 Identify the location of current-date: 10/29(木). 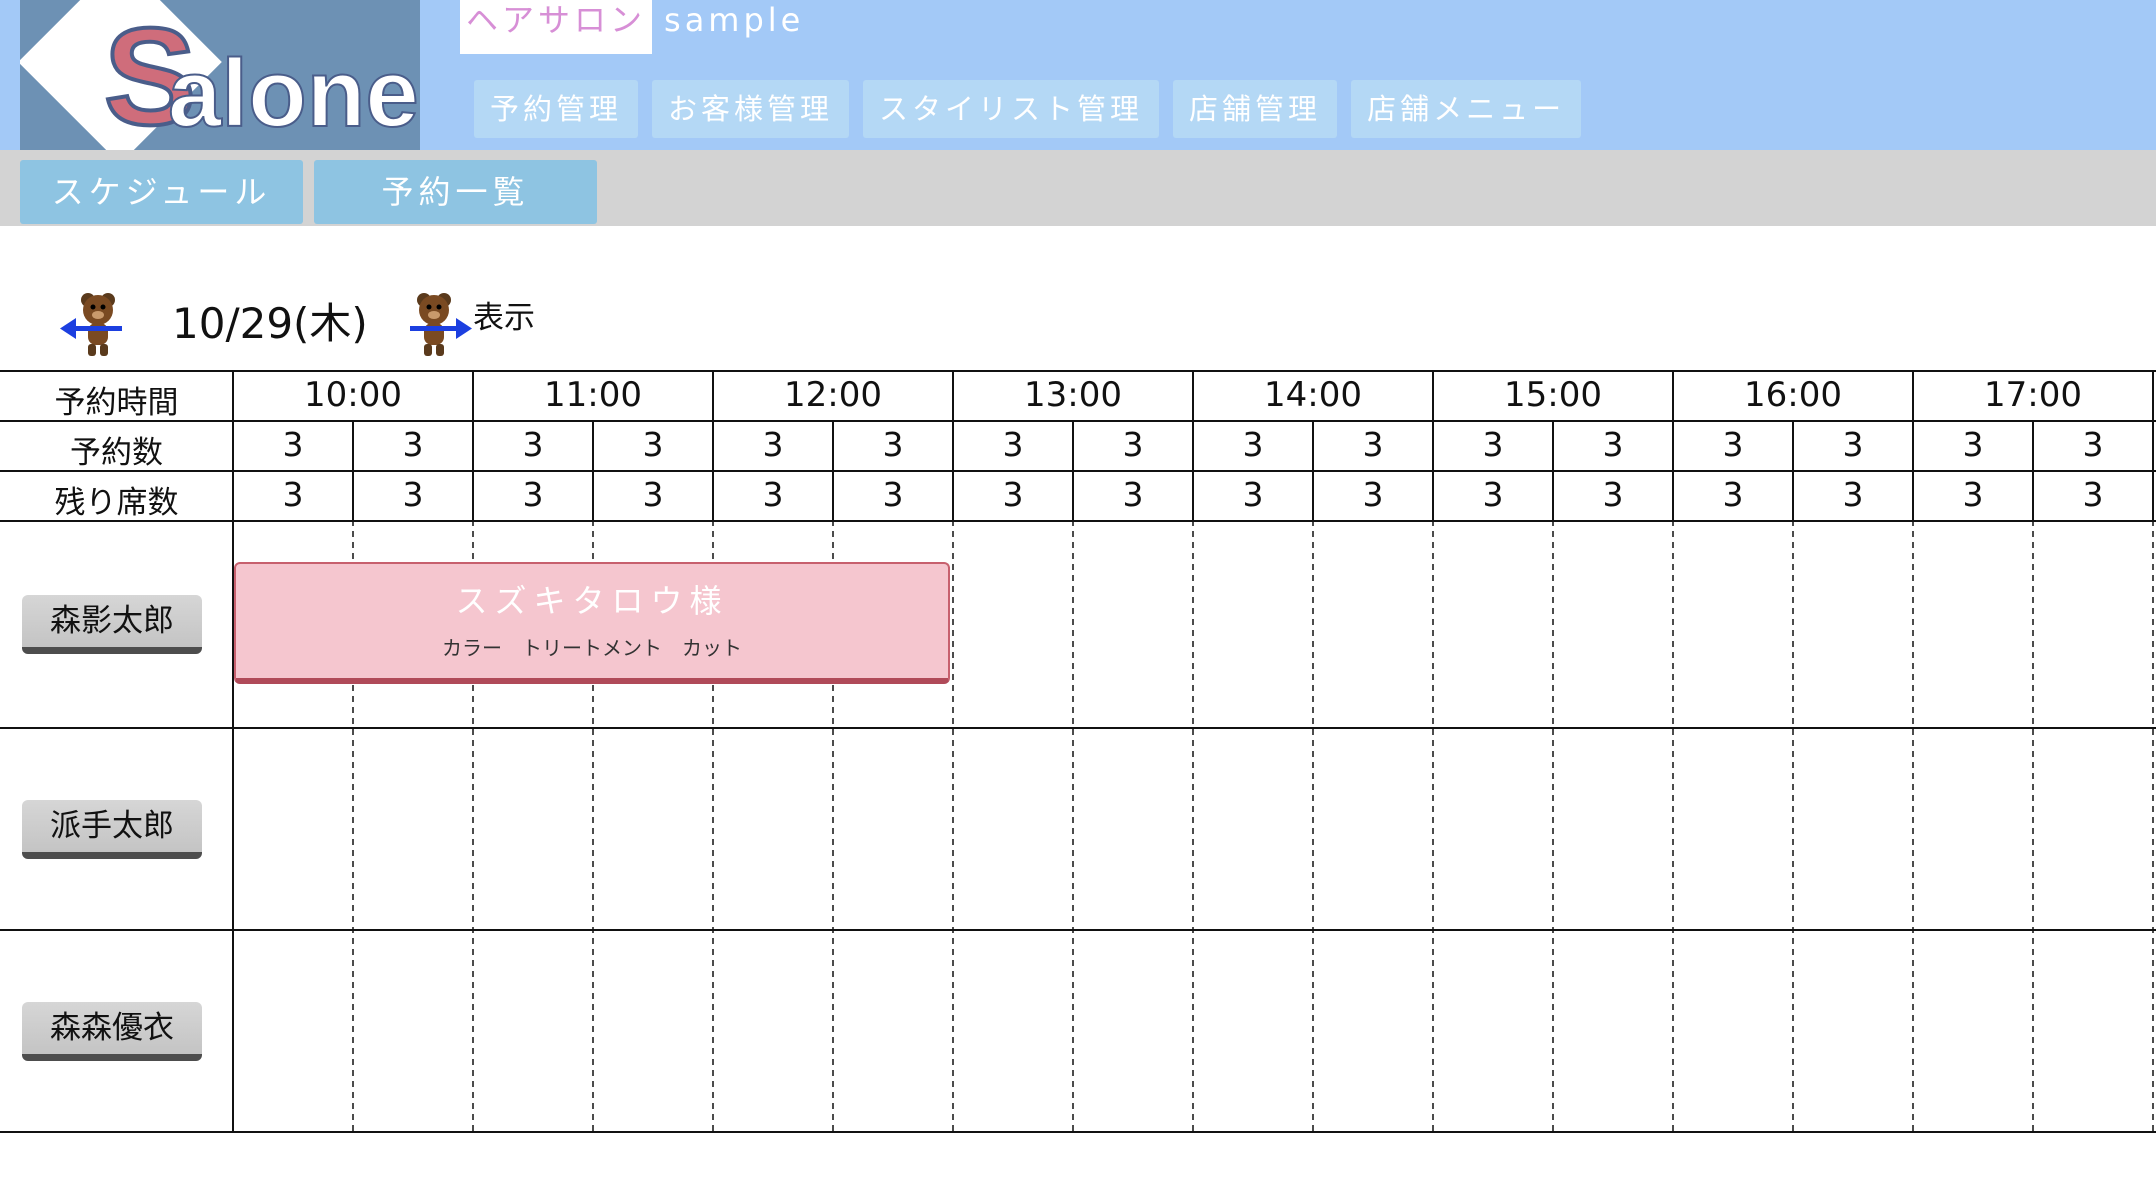
(270, 323).